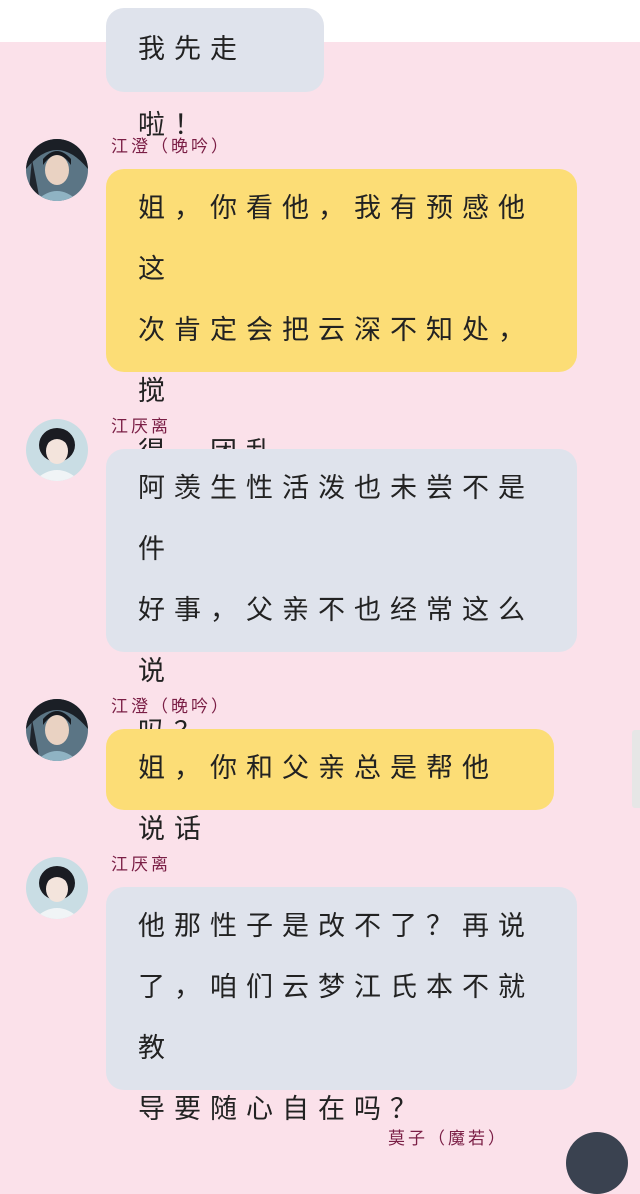 The height and width of the screenshot is (1194, 640). Describe the element at coordinates (336, 239) in the screenshot. I see `message-line: 姐，你看他，我有预感他这` at that location.